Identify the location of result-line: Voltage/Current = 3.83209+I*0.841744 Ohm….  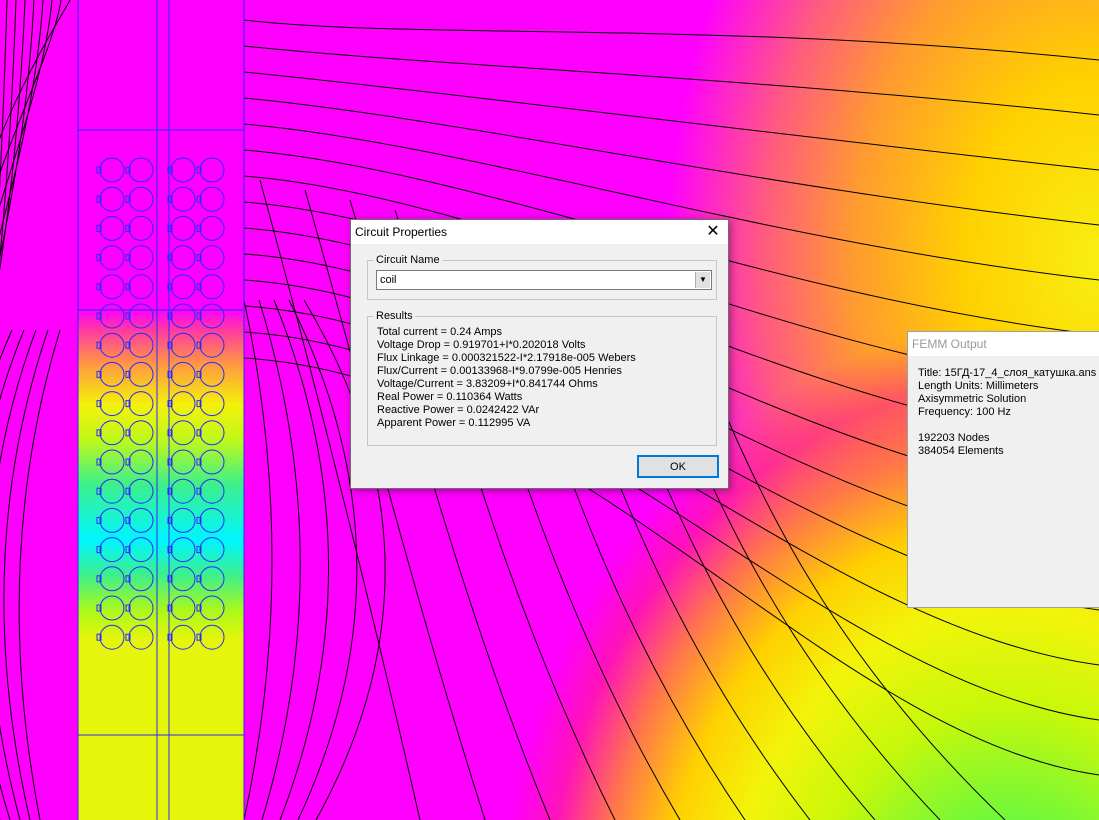
(487, 384).